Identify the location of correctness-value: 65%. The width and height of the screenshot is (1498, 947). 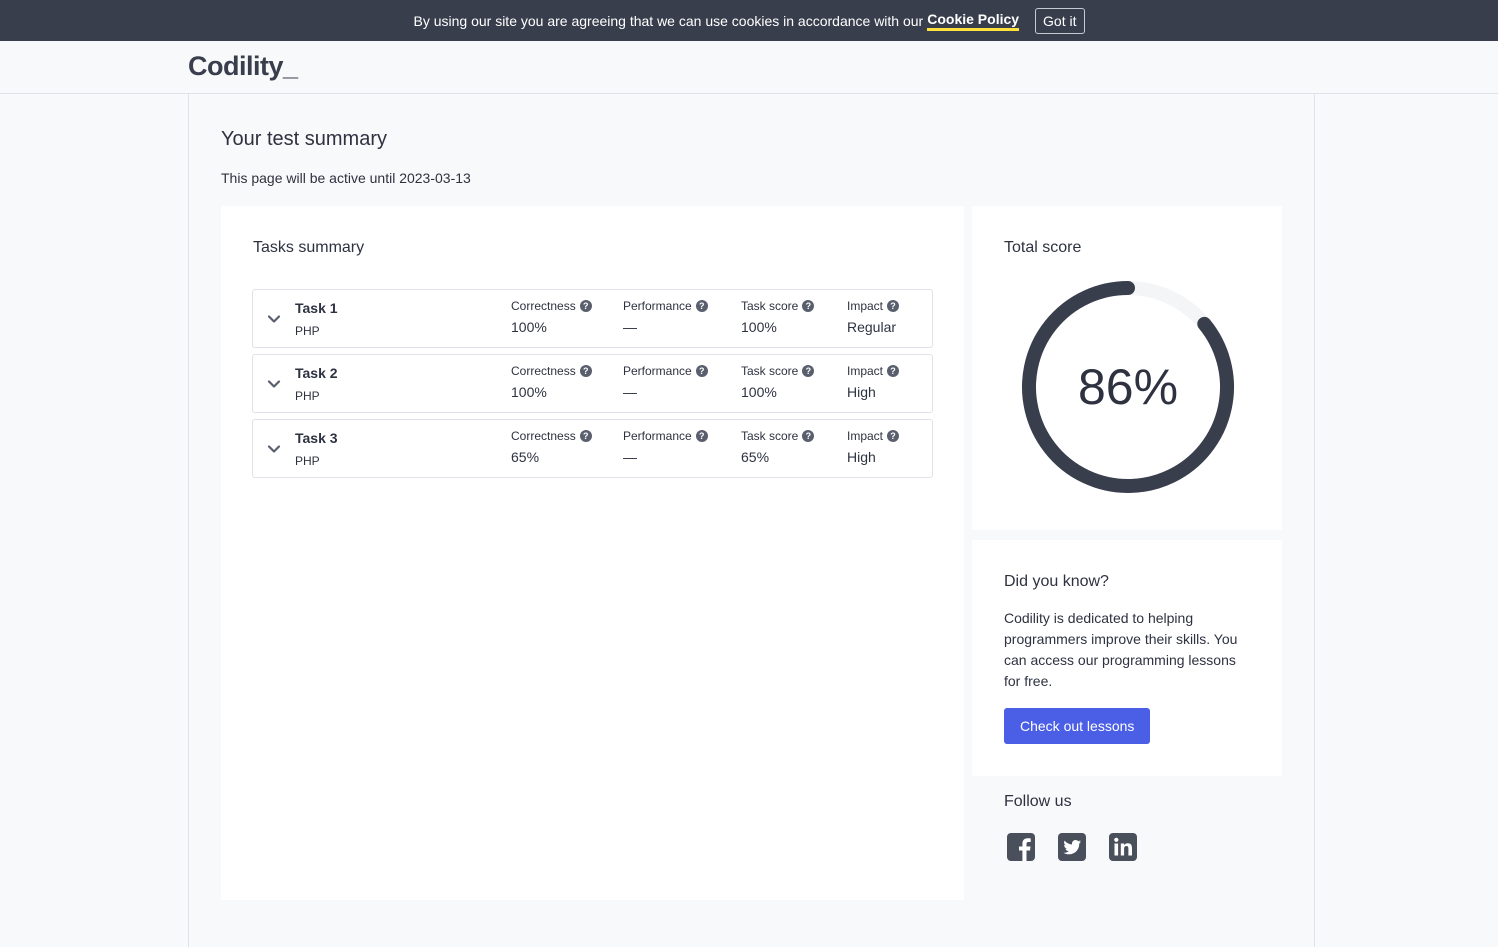
(525, 457).